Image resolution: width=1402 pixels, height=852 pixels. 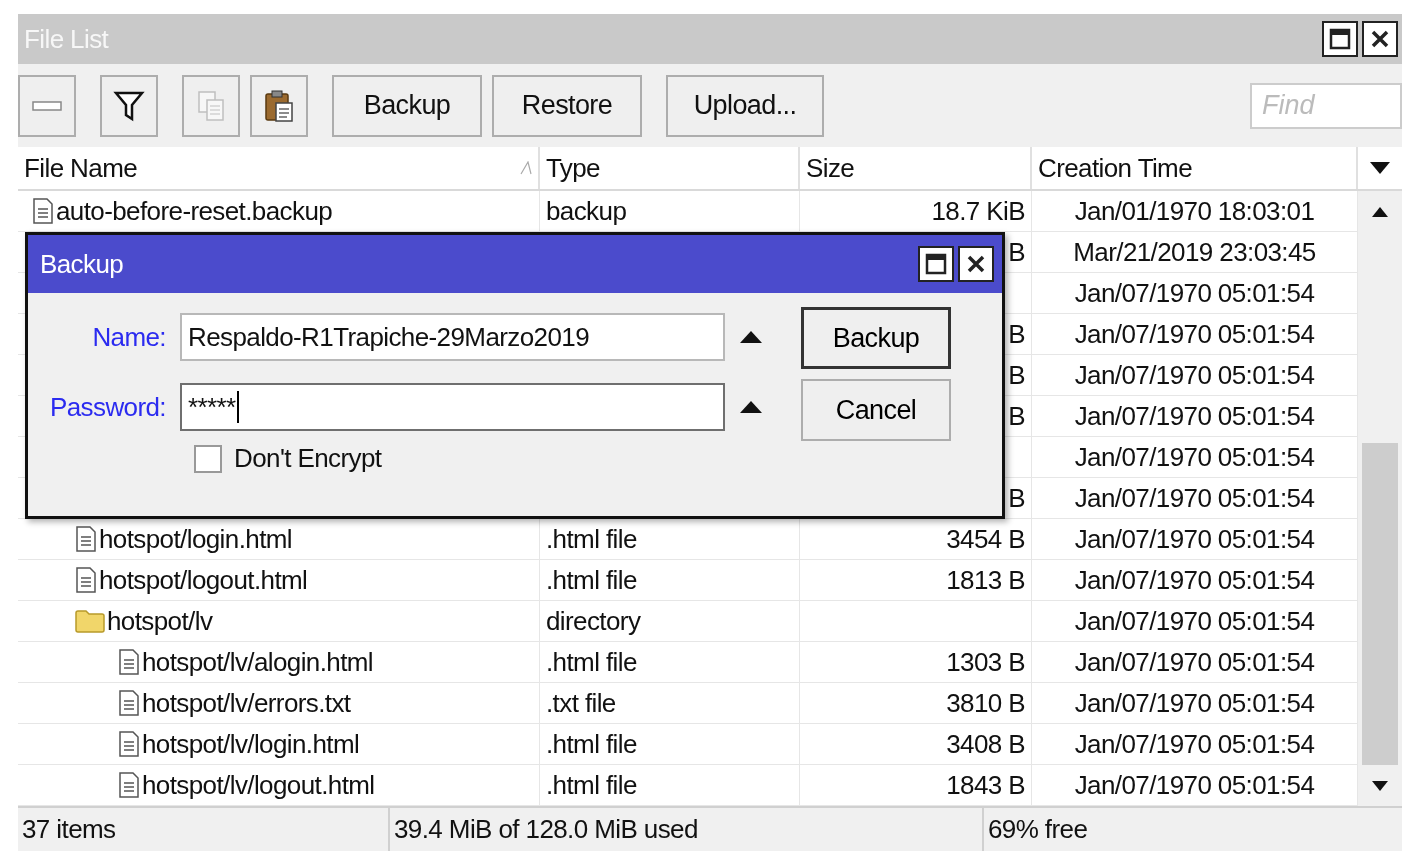 I want to click on minus-icon, so click(x=47, y=105).